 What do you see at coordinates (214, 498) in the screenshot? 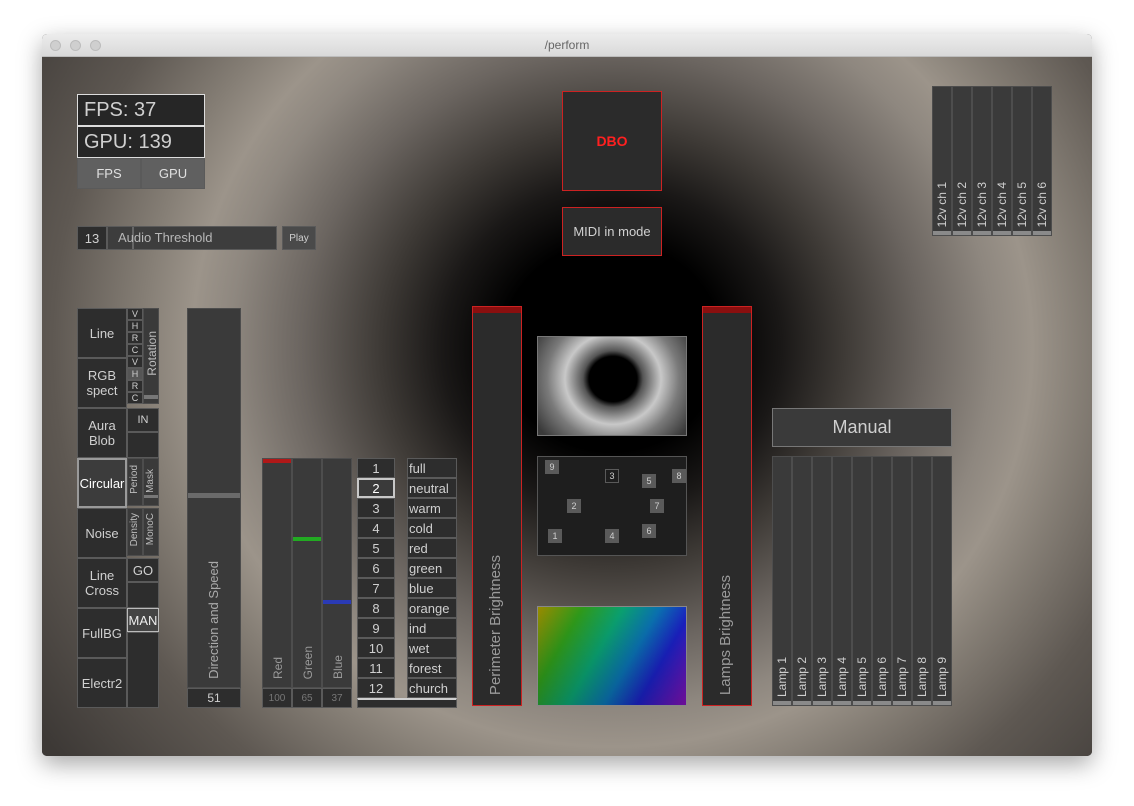
I see `direction-speed-slider: Direction and Speed` at bounding box center [214, 498].